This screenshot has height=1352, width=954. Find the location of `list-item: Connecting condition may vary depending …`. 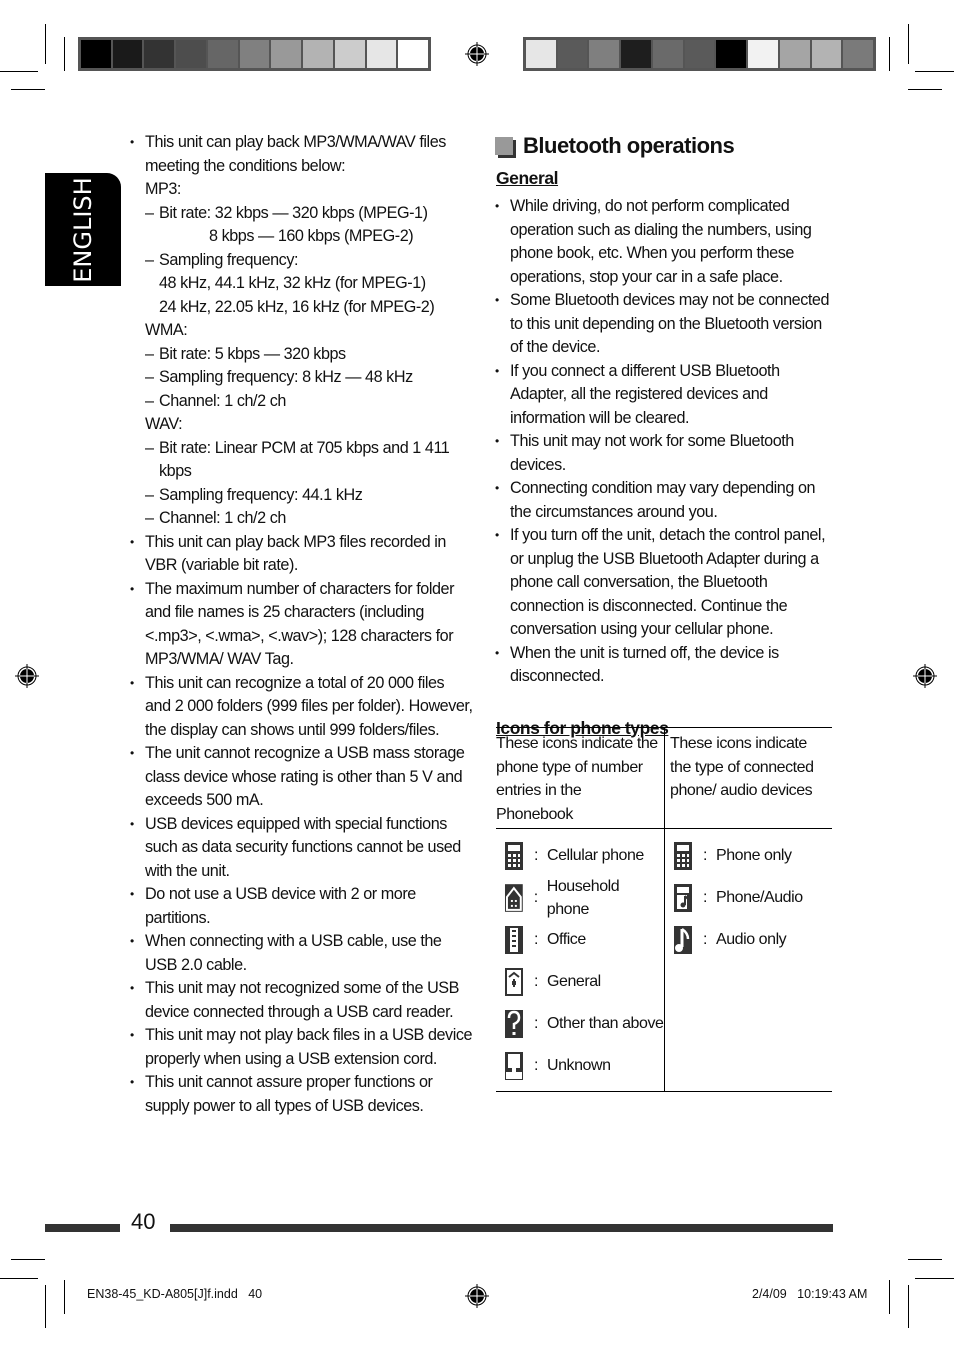

list-item: Connecting condition may vary depending … is located at coordinates (665, 500).